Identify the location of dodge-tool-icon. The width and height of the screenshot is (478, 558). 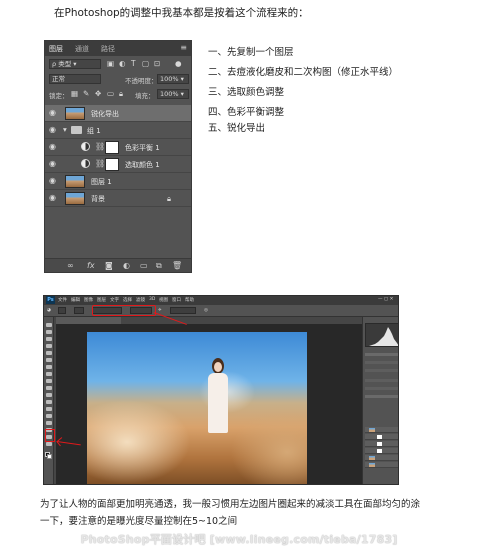
(49, 416).